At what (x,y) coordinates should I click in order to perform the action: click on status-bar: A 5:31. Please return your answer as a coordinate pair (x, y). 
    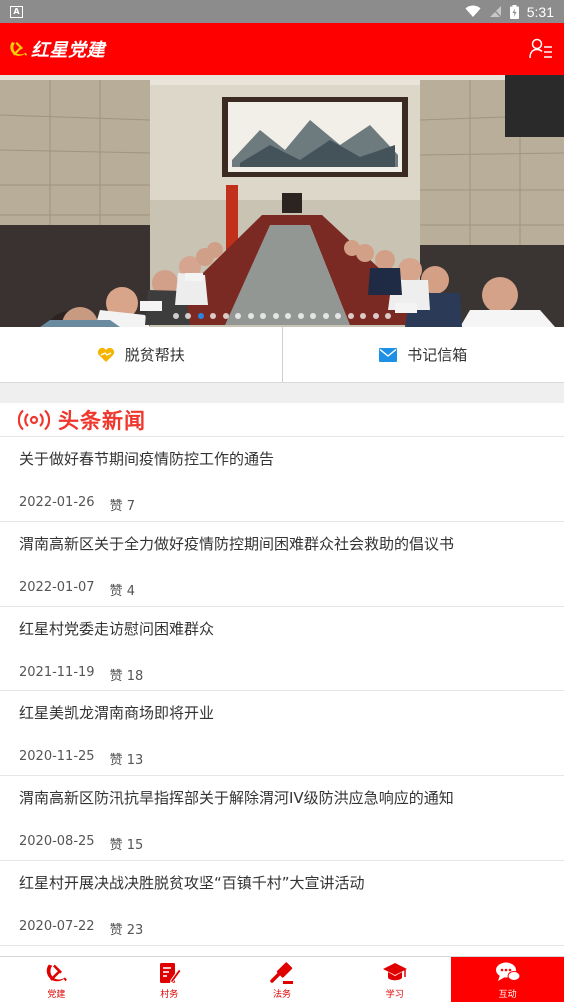
    Looking at the image, I should click on (282, 11).